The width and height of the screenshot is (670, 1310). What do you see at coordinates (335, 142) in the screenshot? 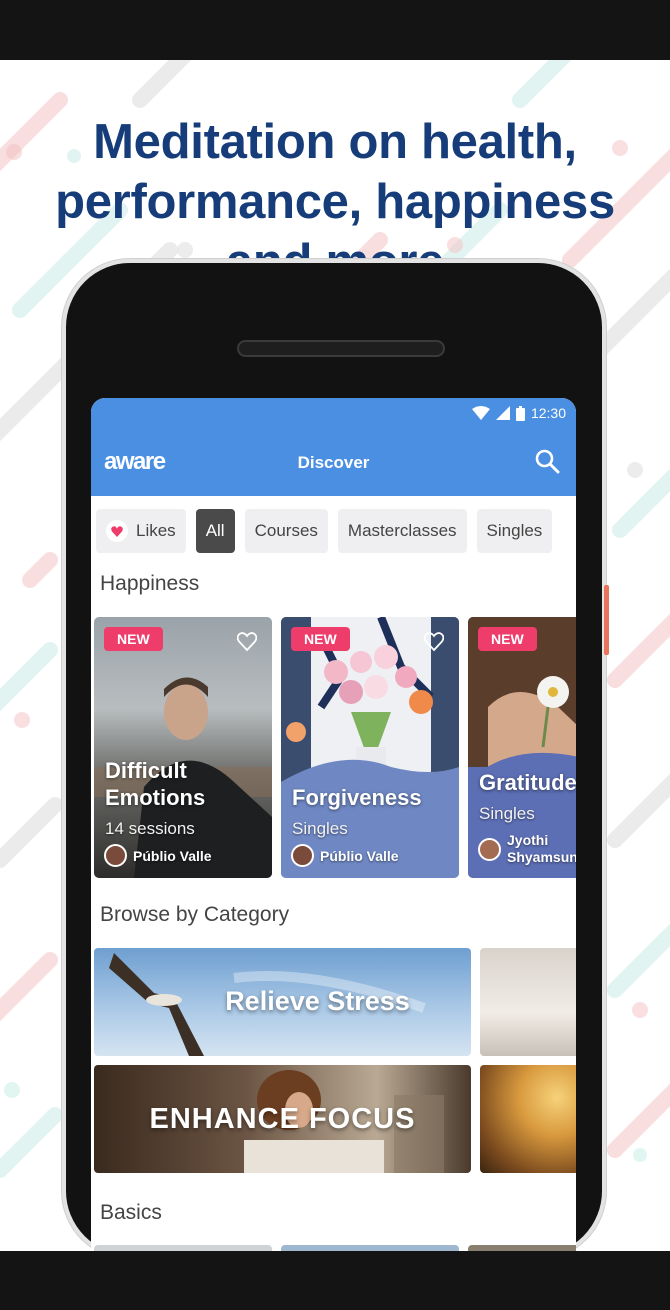
I see `headline-line-1: Meditation on health,` at bounding box center [335, 142].